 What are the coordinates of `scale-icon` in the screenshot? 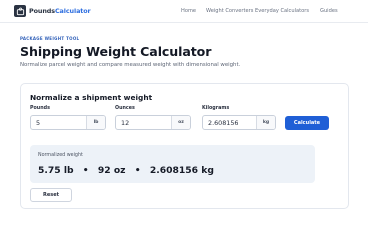 It's located at (20, 11).